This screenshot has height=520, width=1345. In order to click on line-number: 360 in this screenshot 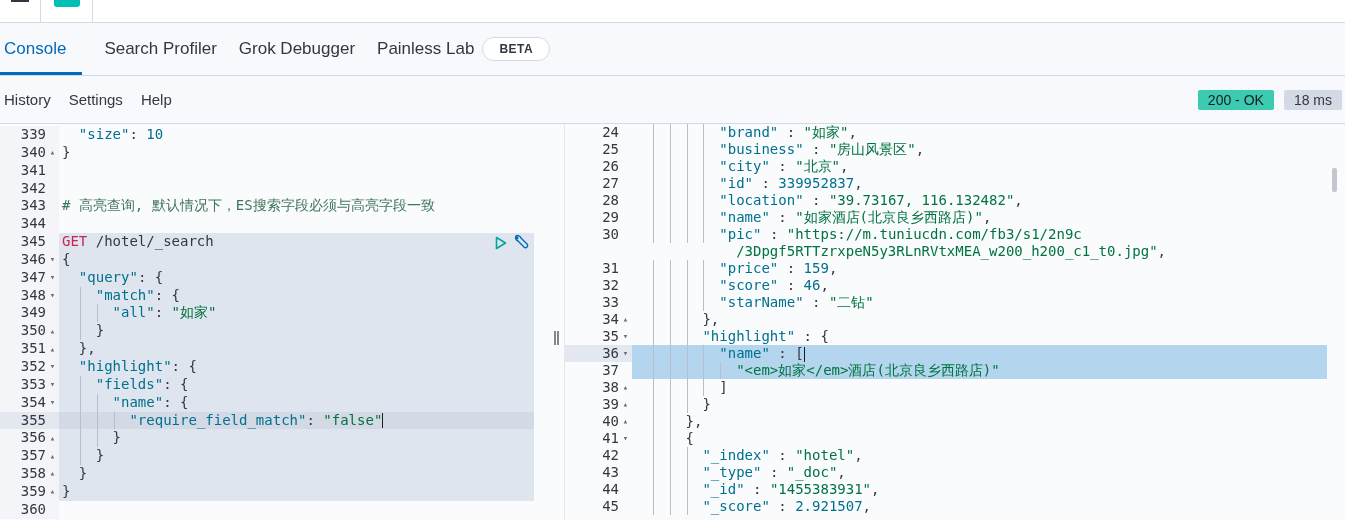, I will do `click(33, 509)`.